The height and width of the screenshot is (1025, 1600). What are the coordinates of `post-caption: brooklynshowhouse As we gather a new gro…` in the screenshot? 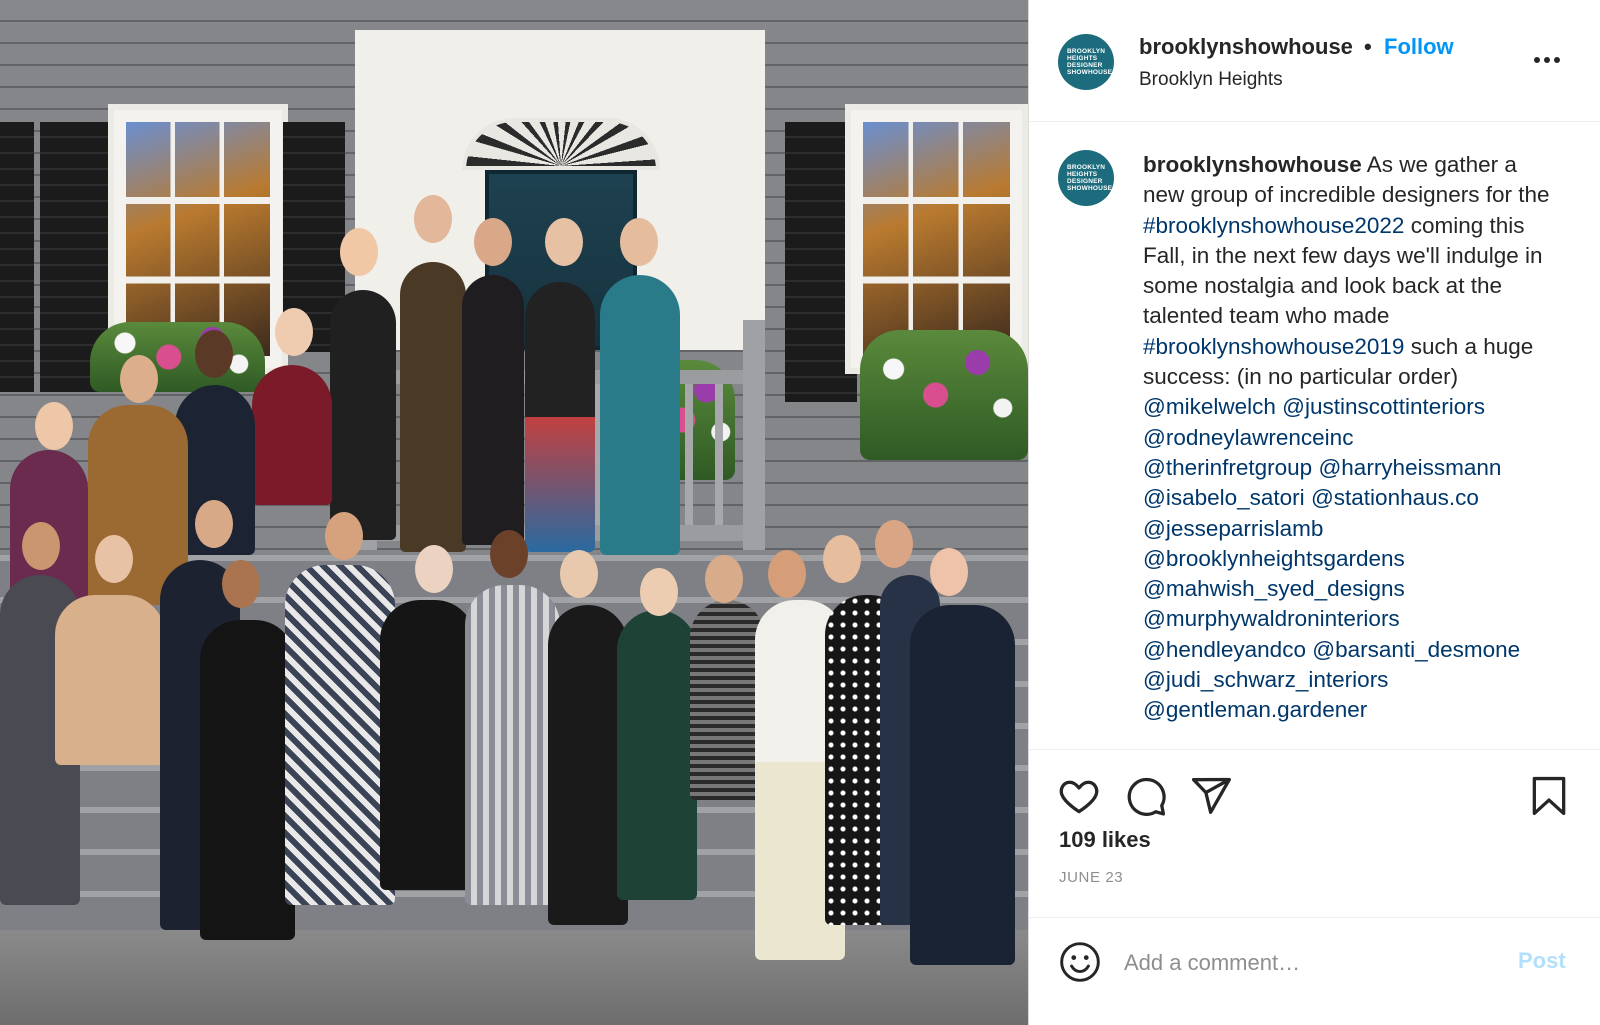 It's located at (1353, 438).